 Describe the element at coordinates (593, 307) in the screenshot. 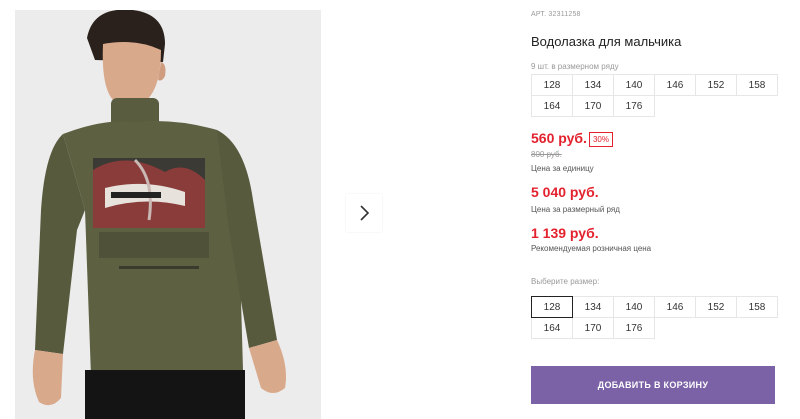

I see `size-option: 134` at that location.